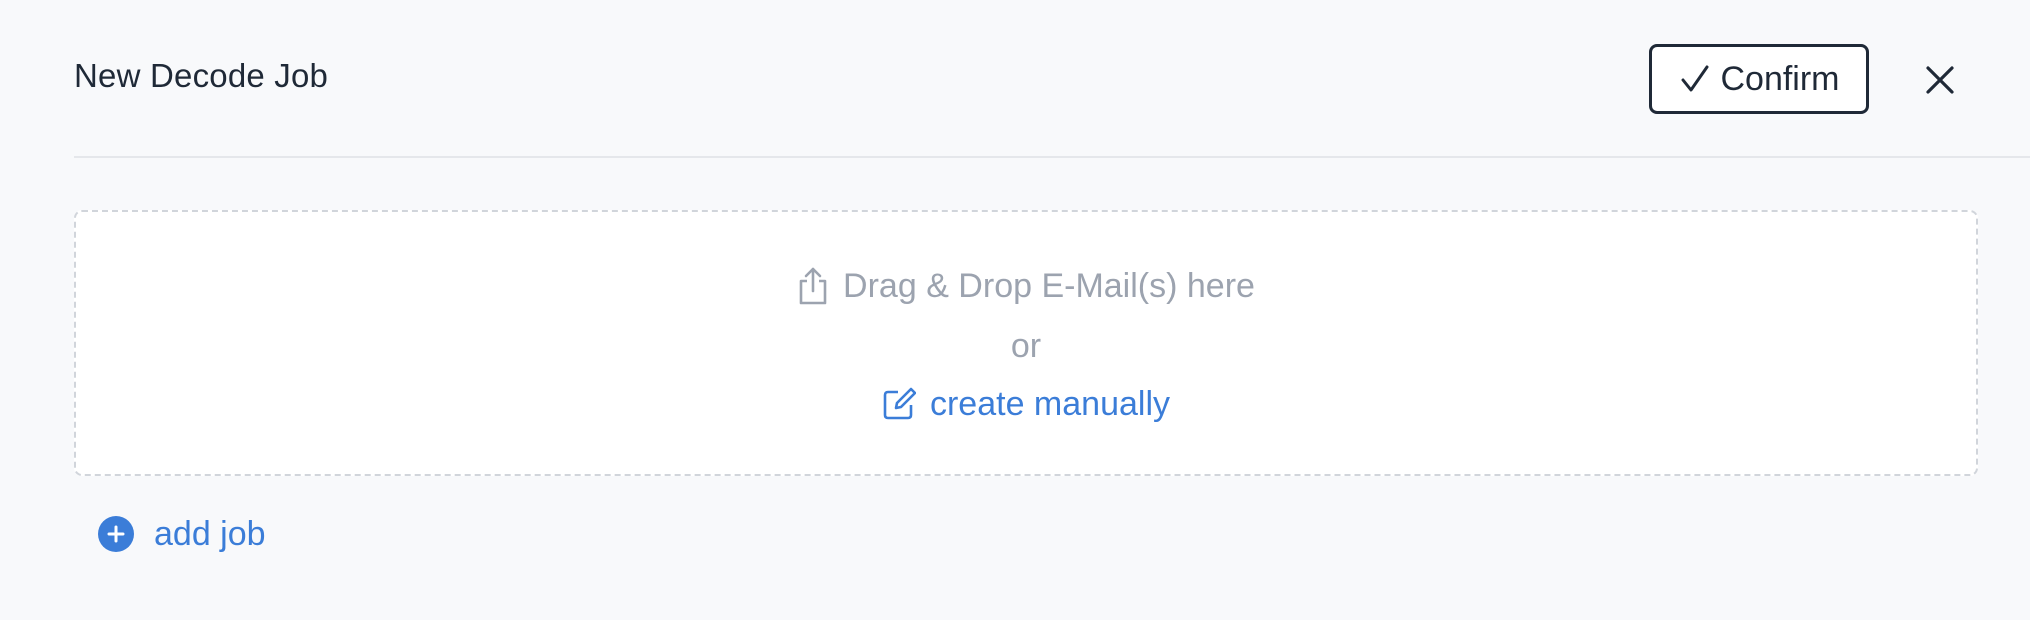 Image resolution: width=2030 pixels, height=620 pixels. What do you see at coordinates (116, 534) in the screenshot?
I see `plus-circle-icon` at bounding box center [116, 534].